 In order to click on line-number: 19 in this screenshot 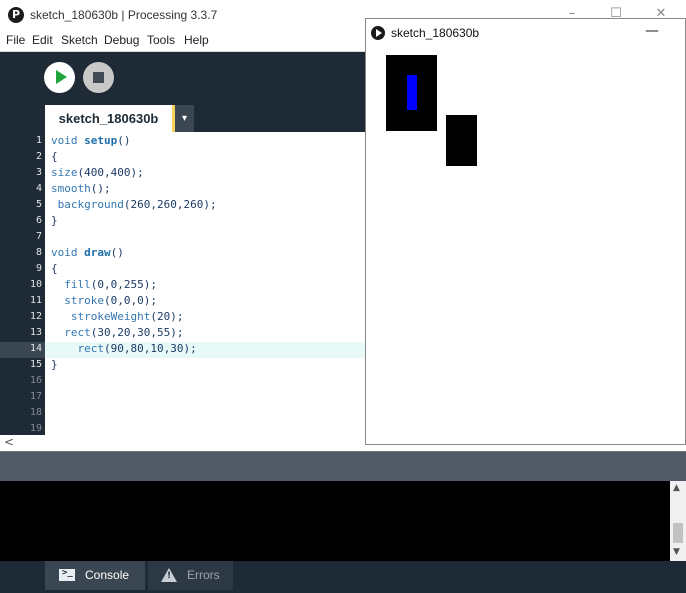, I will do `click(35, 428)`.